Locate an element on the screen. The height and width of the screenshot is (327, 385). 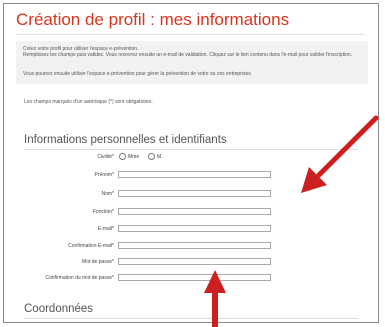
fonction-input is located at coordinates (194, 211).